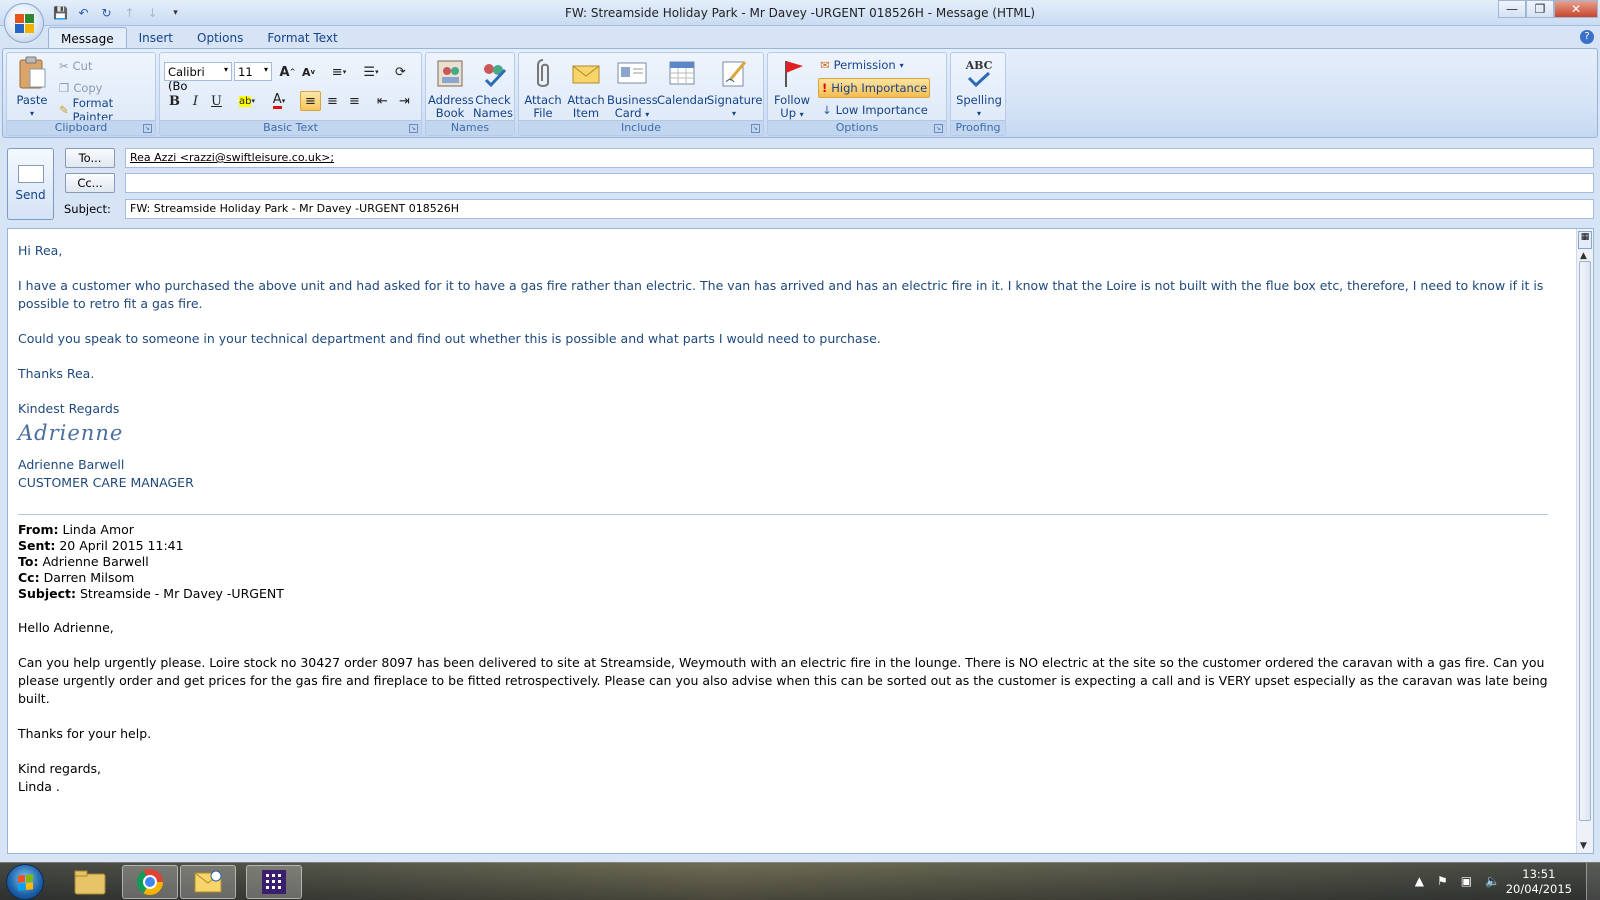 The image size is (1600, 900). Describe the element at coordinates (30, 195) in the screenshot. I see `send-label: Send` at that location.